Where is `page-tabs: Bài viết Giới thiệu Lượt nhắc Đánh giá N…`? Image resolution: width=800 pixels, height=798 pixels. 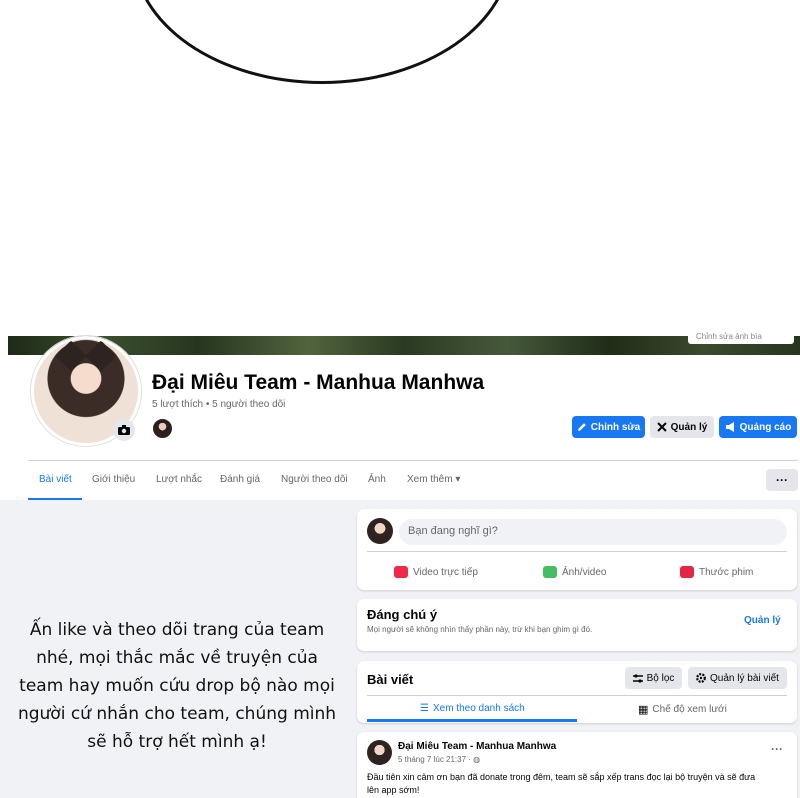 page-tabs: Bài viết Giới thiệu Lượt nhắc Đánh giá N… is located at coordinates (413, 480).